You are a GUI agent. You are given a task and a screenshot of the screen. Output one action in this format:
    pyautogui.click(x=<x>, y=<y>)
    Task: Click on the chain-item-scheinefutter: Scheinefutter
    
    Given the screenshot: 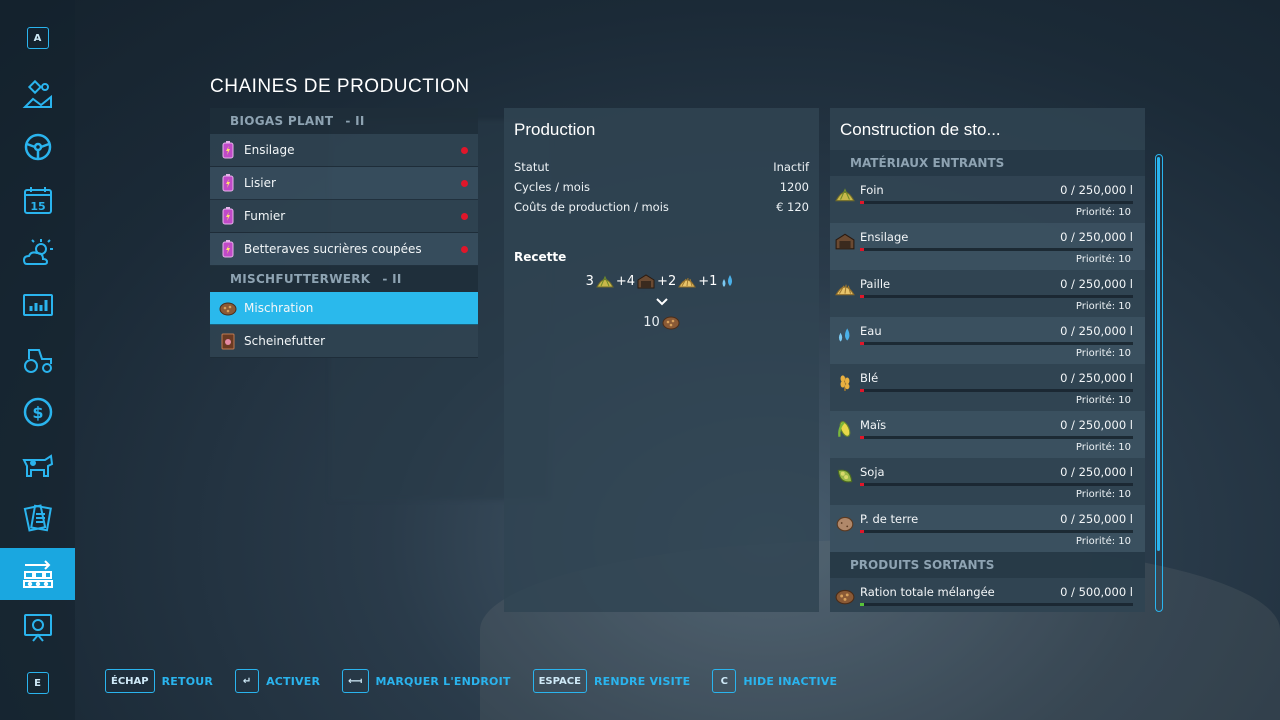 What is the action you would take?
    pyautogui.click(x=344, y=341)
    